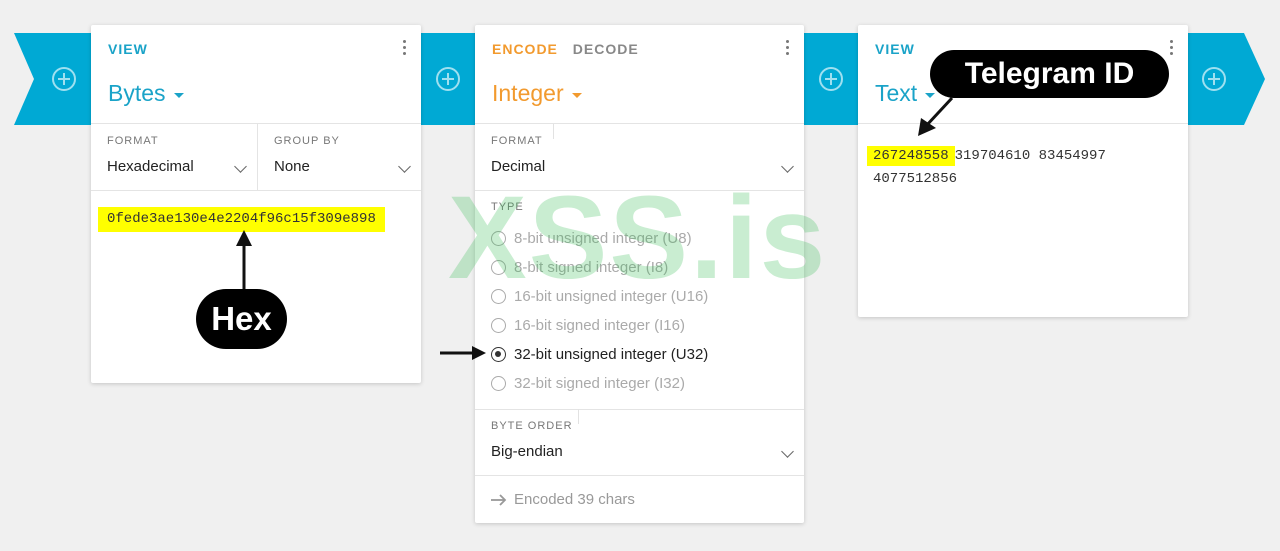  I want to click on connector-arrow-shape, so click(1226, 79).